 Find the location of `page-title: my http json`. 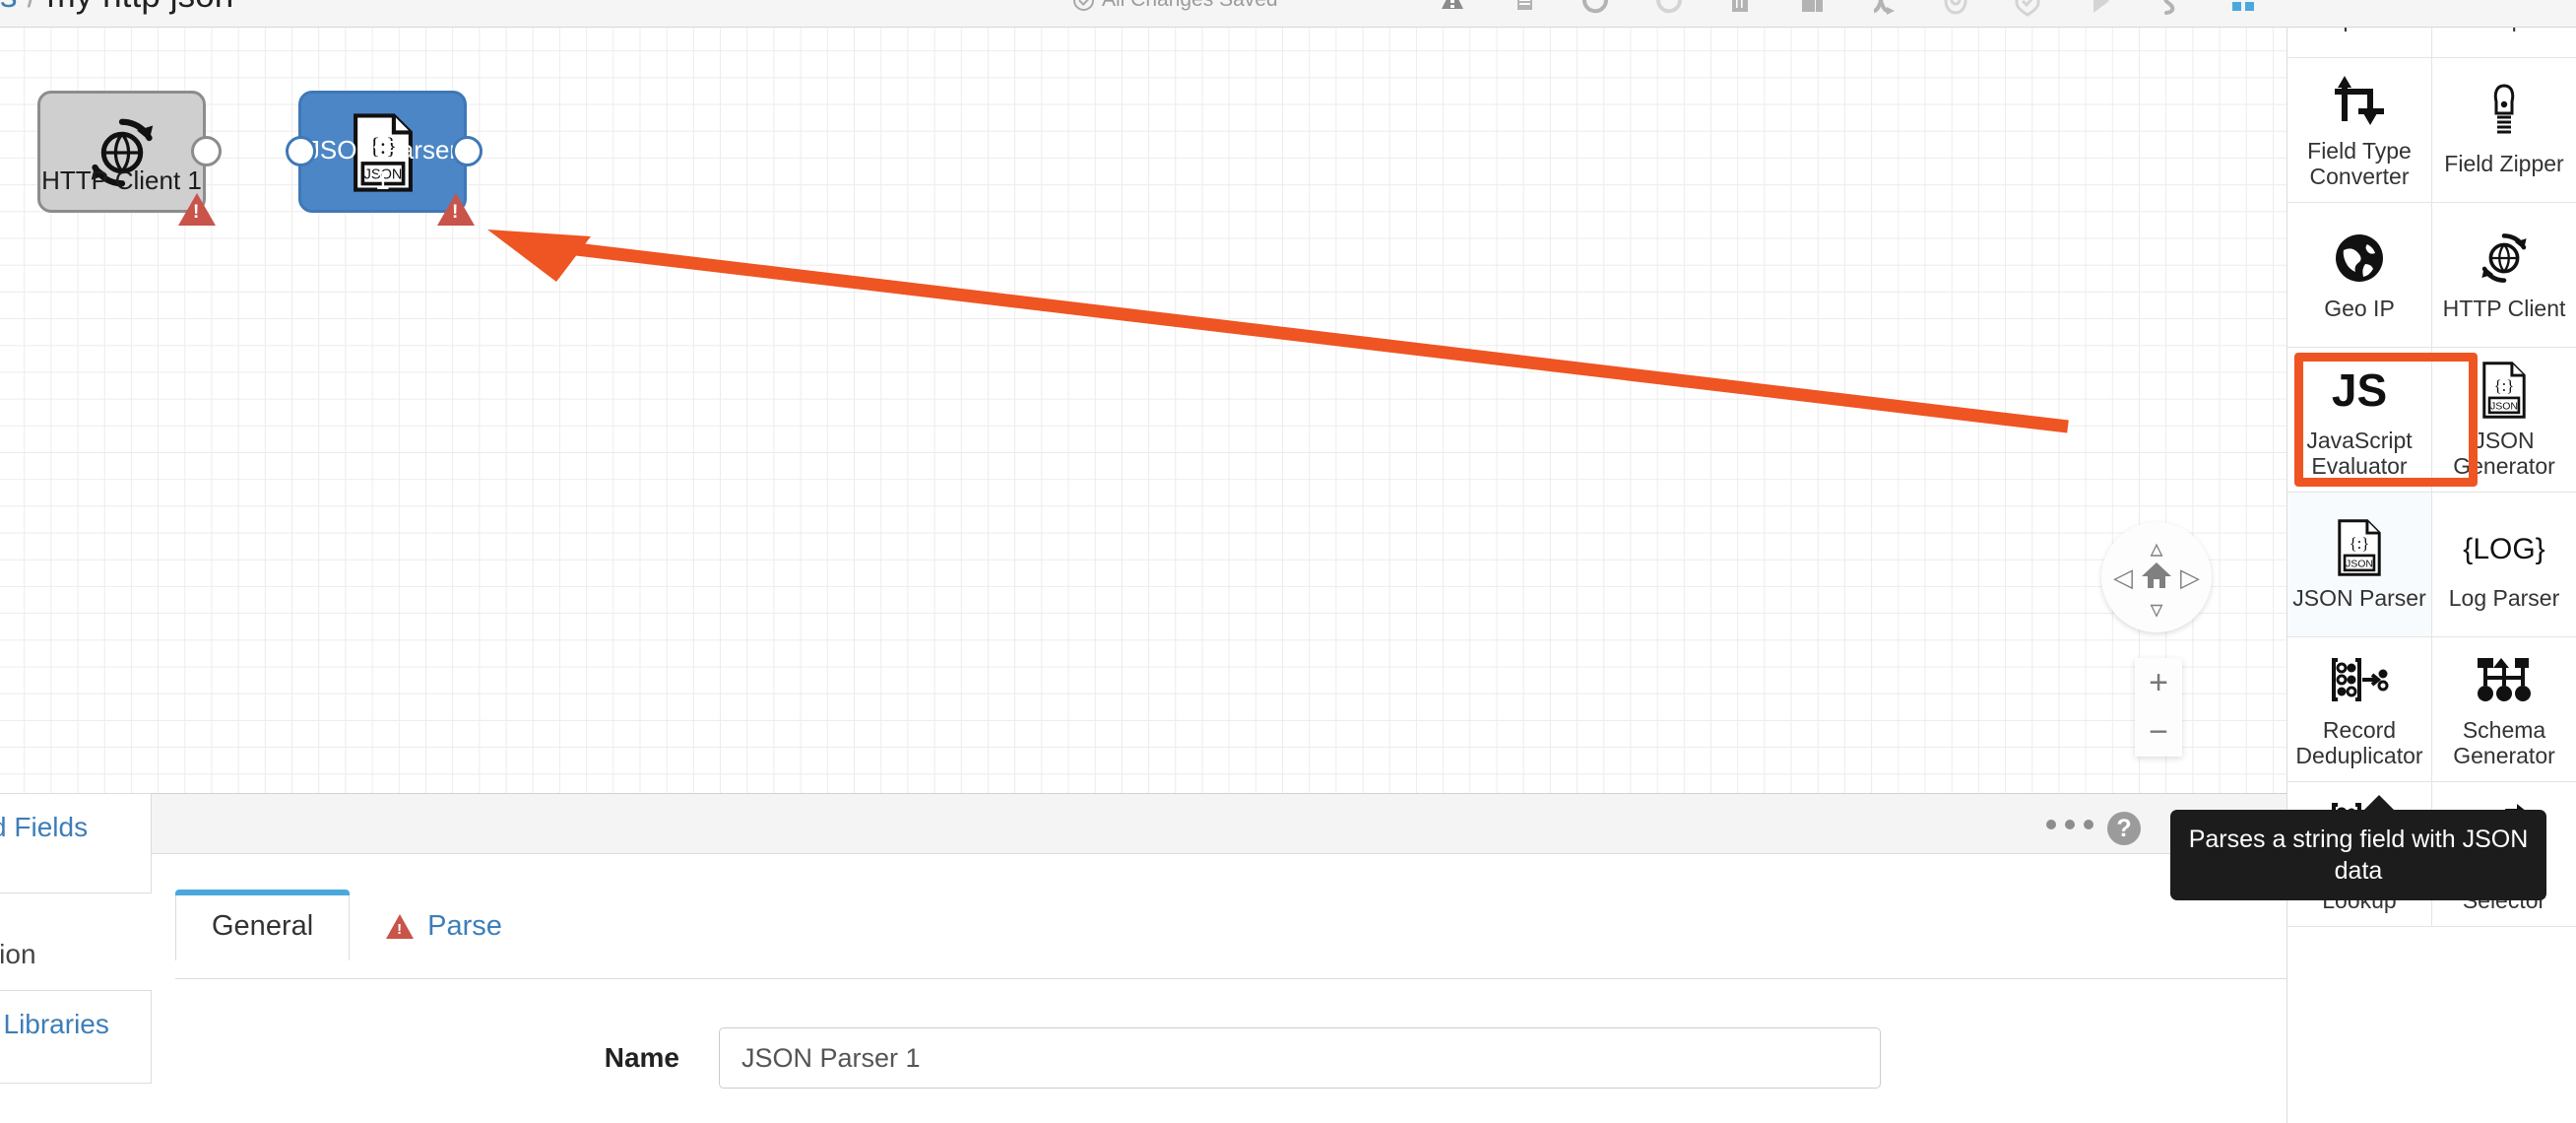

page-title: my http json is located at coordinates (139, 7).